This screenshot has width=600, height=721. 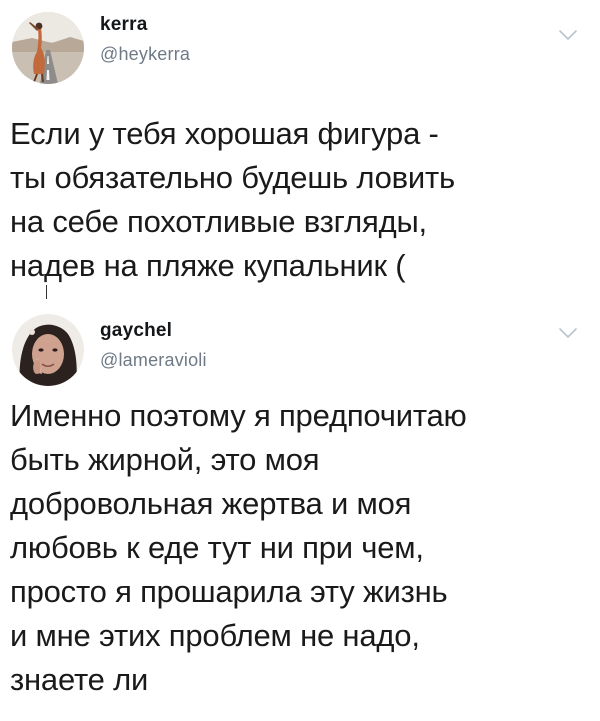 What do you see at coordinates (46, 292) in the screenshot?
I see `thread-connector-line` at bounding box center [46, 292].